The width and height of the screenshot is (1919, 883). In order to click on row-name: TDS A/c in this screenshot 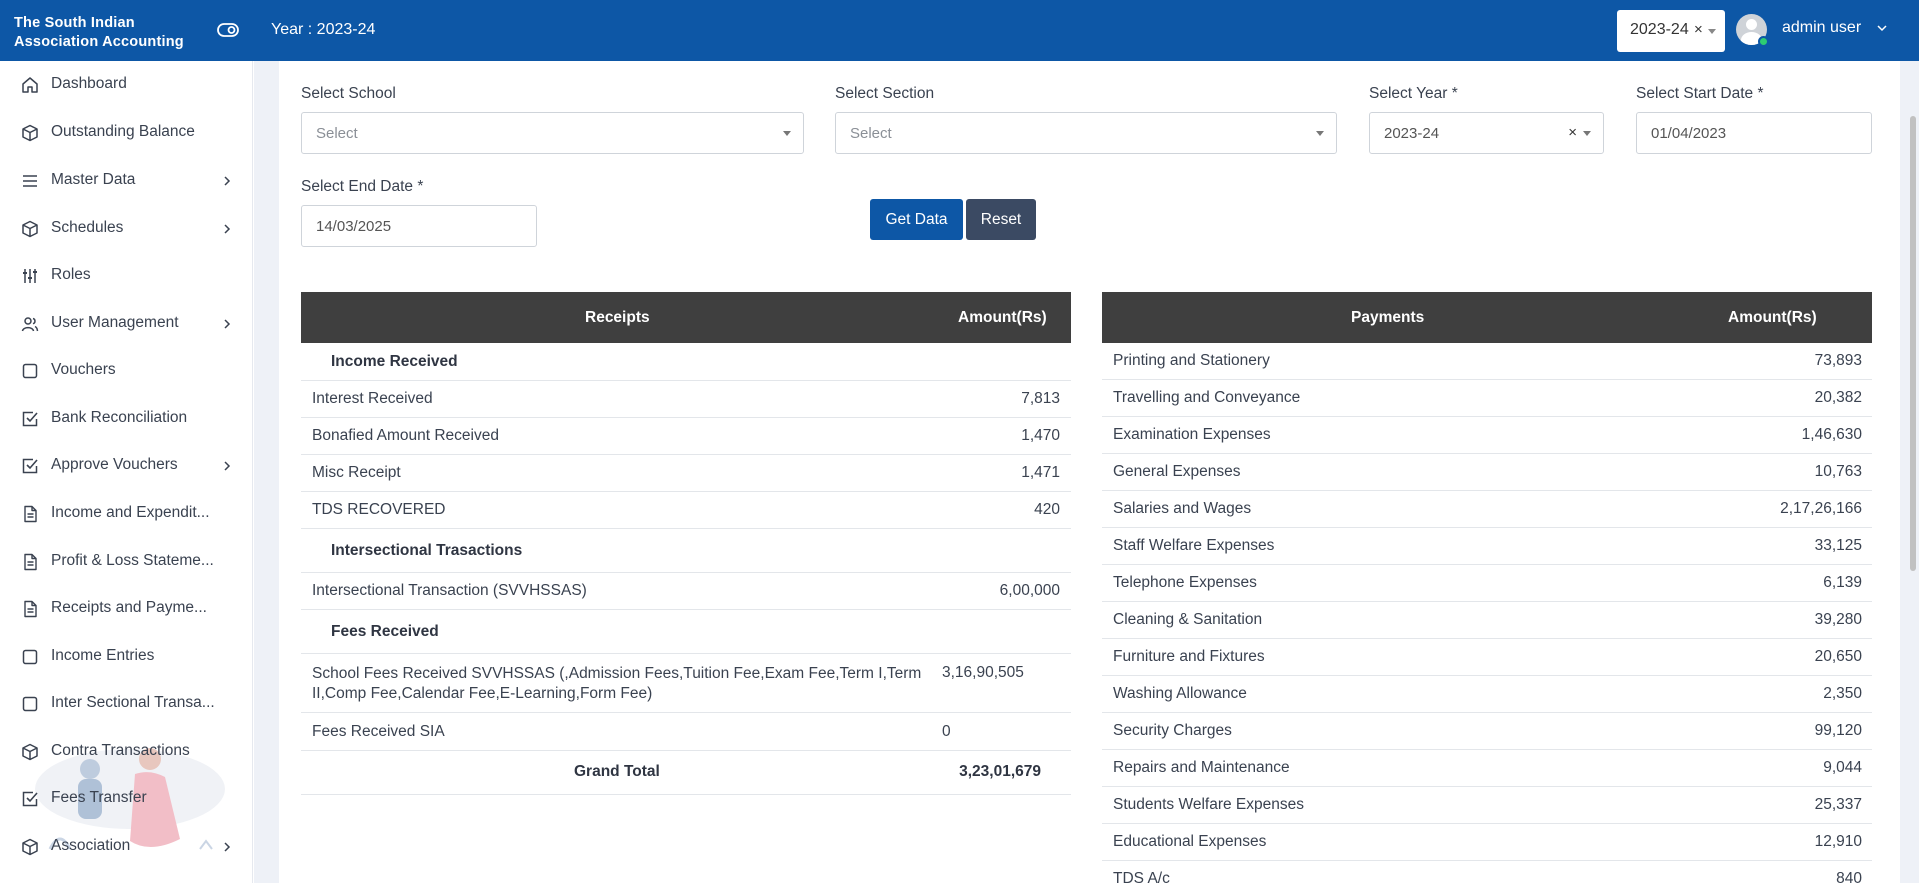, I will do `click(1141, 876)`.